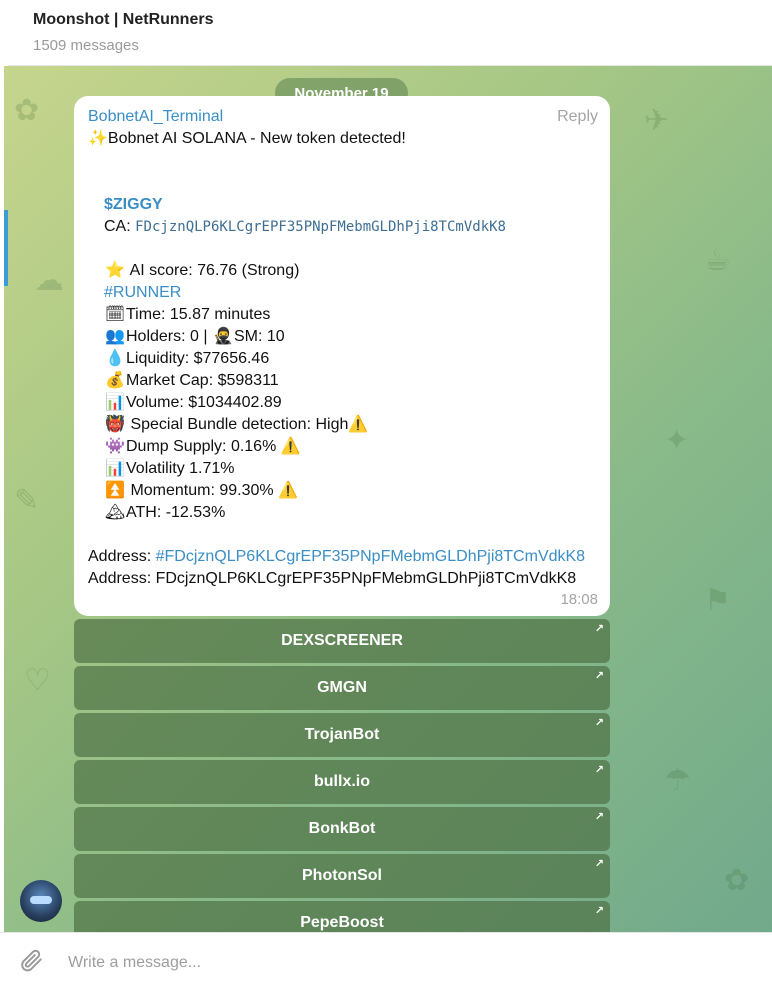 This screenshot has width=772, height=989. Describe the element at coordinates (176, 512) in the screenshot. I see `ath-text: ATH: -12.53%` at that location.